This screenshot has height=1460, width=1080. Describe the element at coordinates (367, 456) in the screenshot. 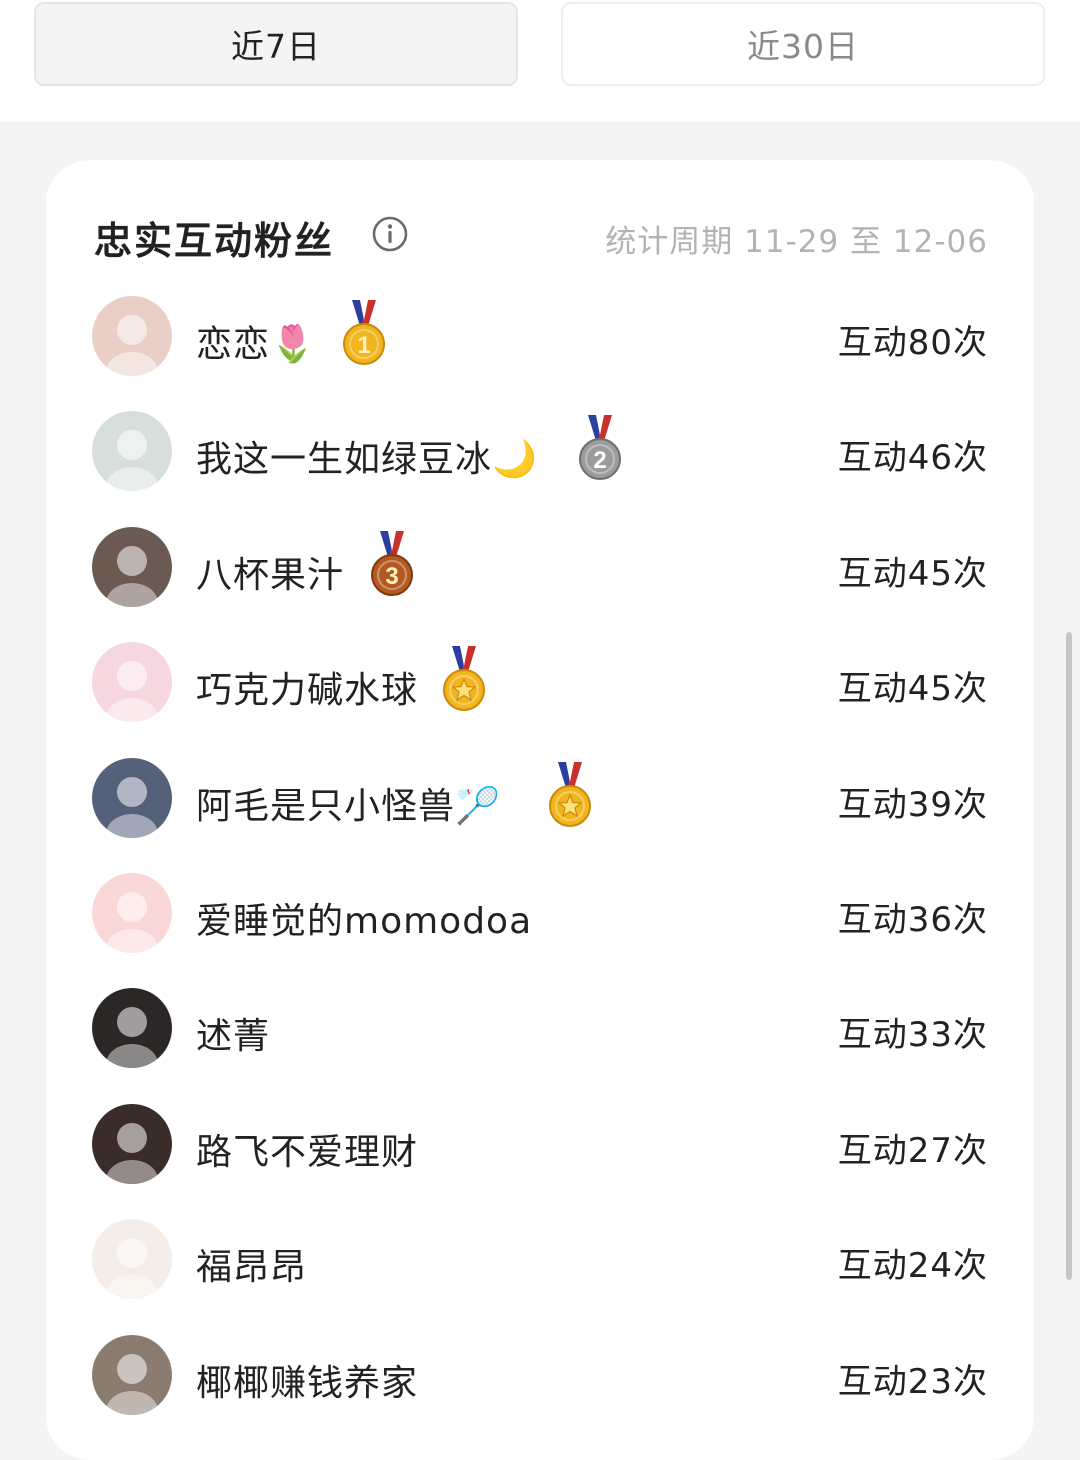

I see `fan-name: 我这一生如绿豆冰🌙` at that location.